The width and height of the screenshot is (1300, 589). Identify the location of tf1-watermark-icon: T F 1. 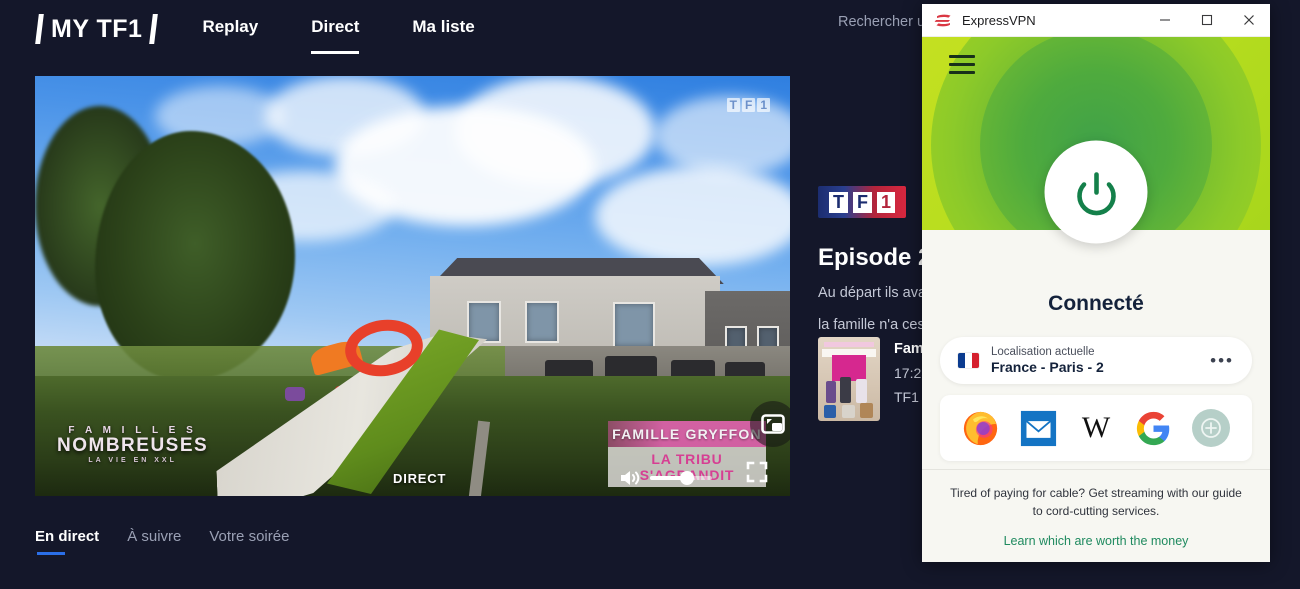
(748, 105).